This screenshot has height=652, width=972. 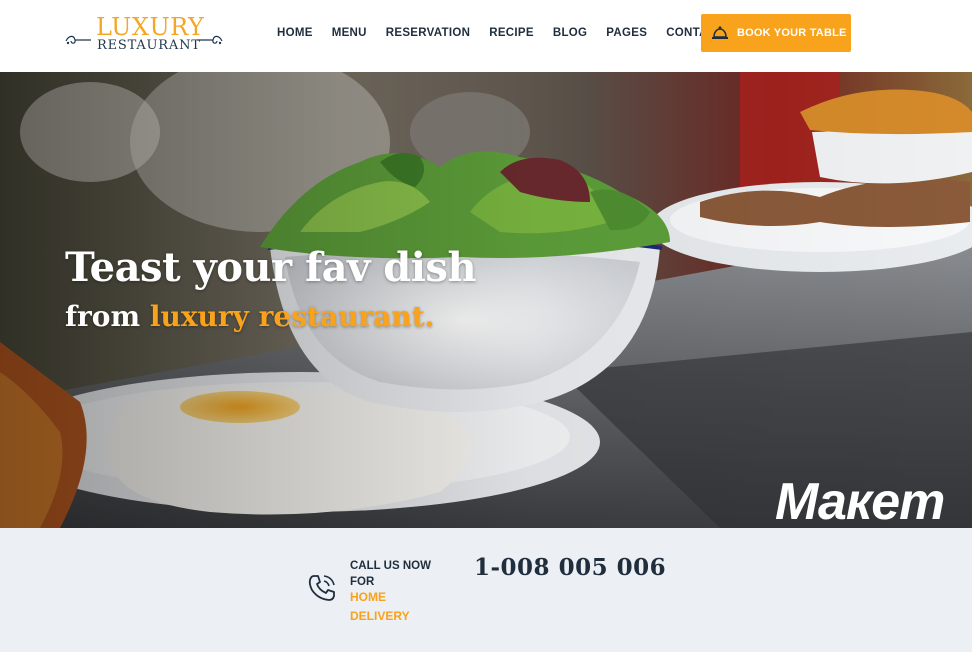 What do you see at coordinates (321, 588) in the screenshot?
I see `phone-icon` at bounding box center [321, 588].